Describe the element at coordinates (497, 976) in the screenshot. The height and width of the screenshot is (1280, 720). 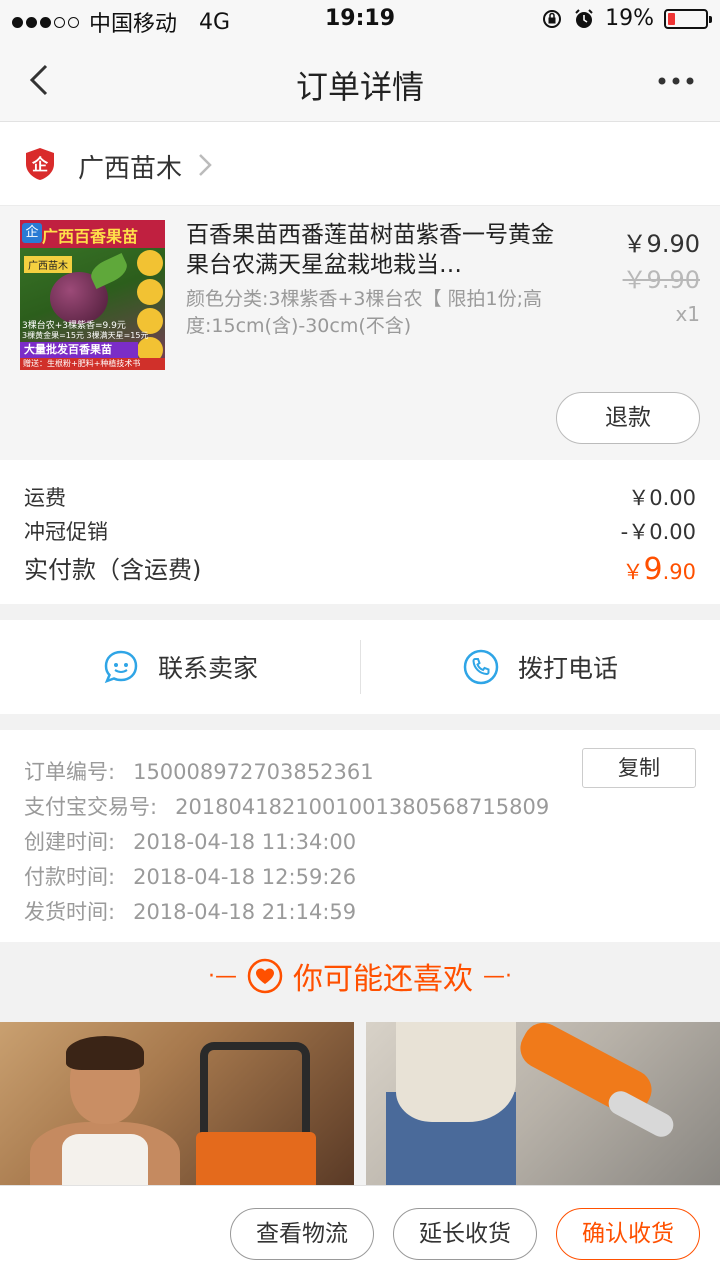
I see `recommend-deco-right: —·` at that location.